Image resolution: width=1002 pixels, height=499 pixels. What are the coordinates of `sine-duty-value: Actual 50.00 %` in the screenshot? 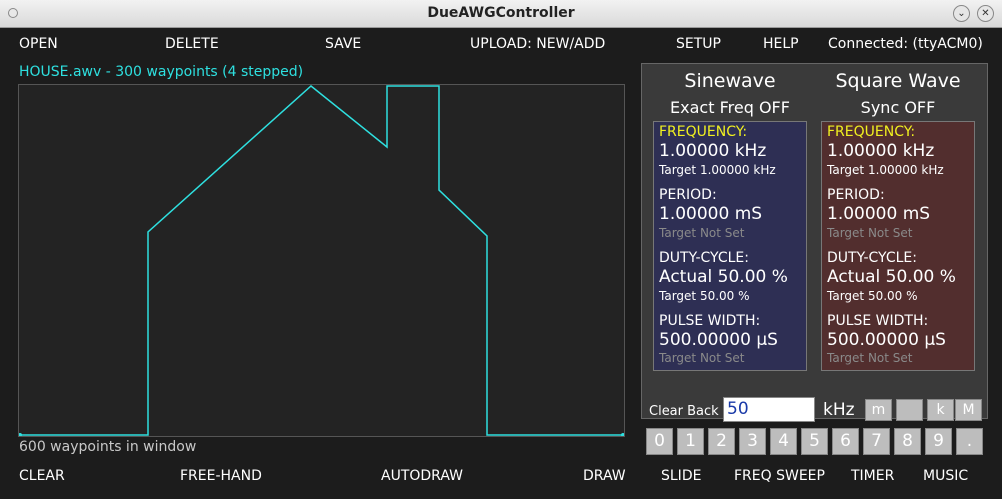 It's located at (723, 277).